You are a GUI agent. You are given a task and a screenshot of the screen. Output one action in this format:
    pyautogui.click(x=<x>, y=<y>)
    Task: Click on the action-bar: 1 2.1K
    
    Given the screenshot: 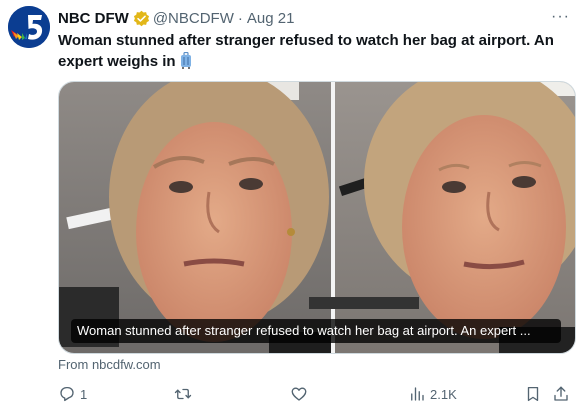 What is the action you would take?
    pyautogui.click(x=313, y=396)
    